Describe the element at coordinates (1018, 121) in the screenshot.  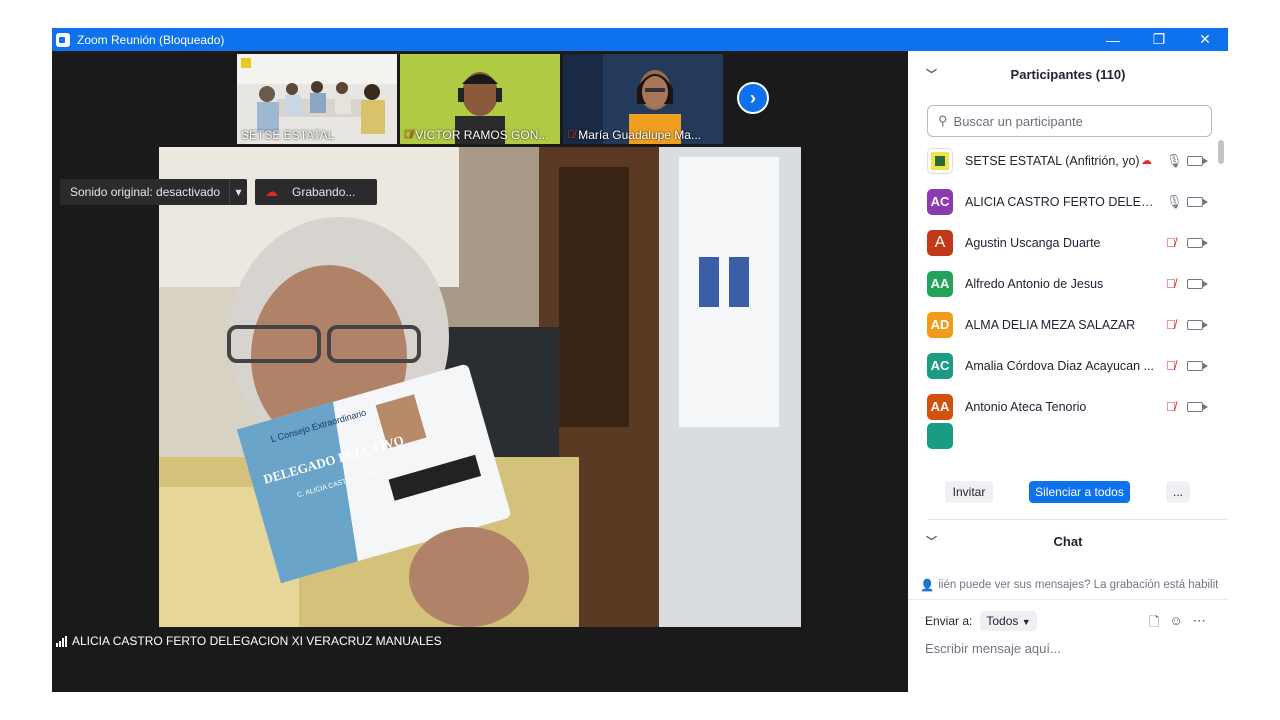
I see `search-placeholder: Buscar un participante` at that location.